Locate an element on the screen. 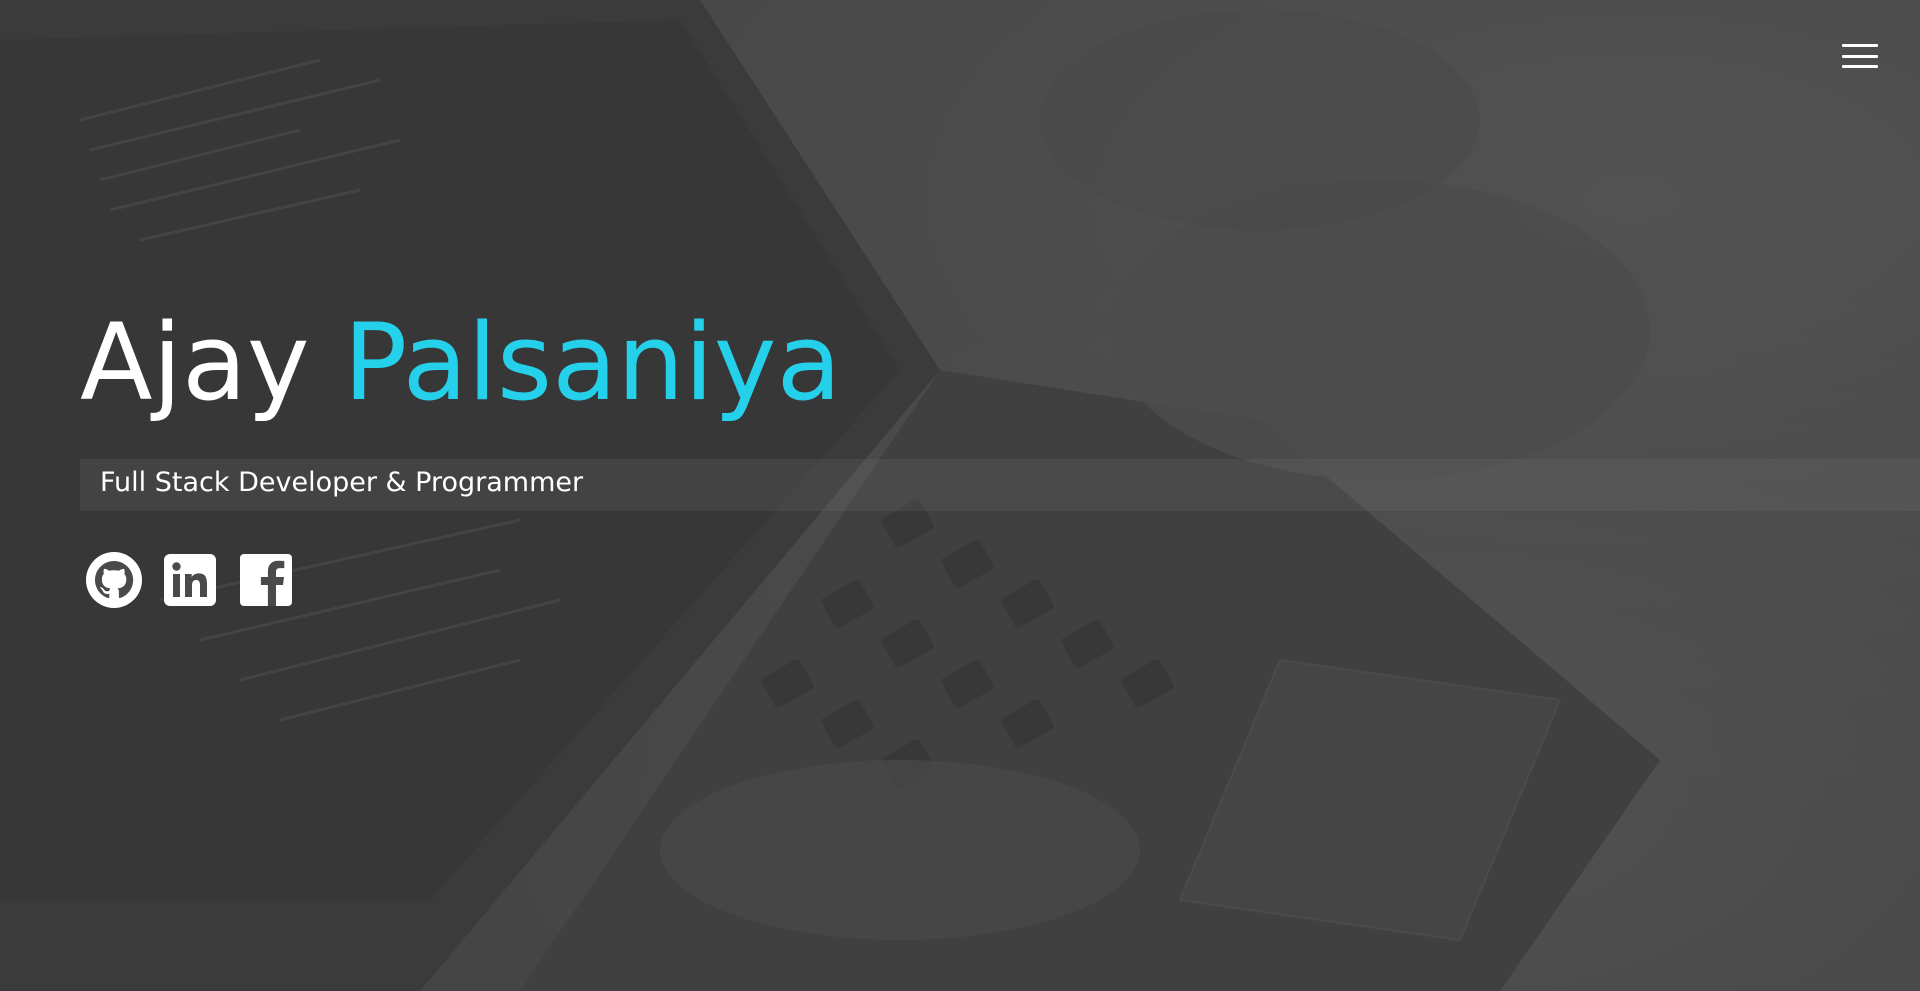  facebook-link is located at coordinates (266, 580).